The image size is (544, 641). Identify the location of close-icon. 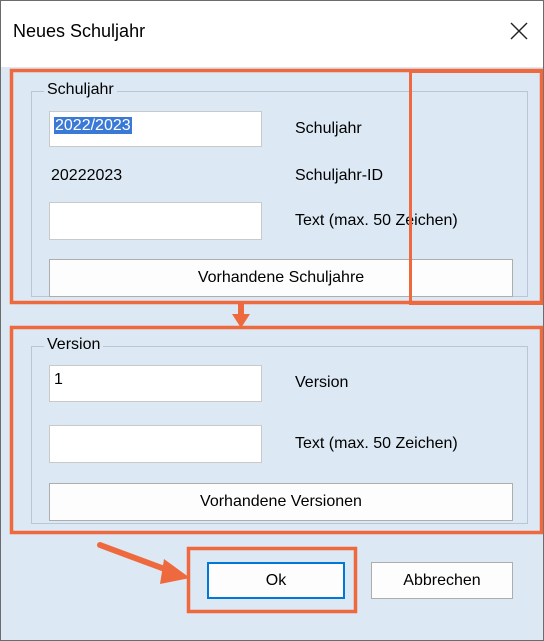
(519, 31).